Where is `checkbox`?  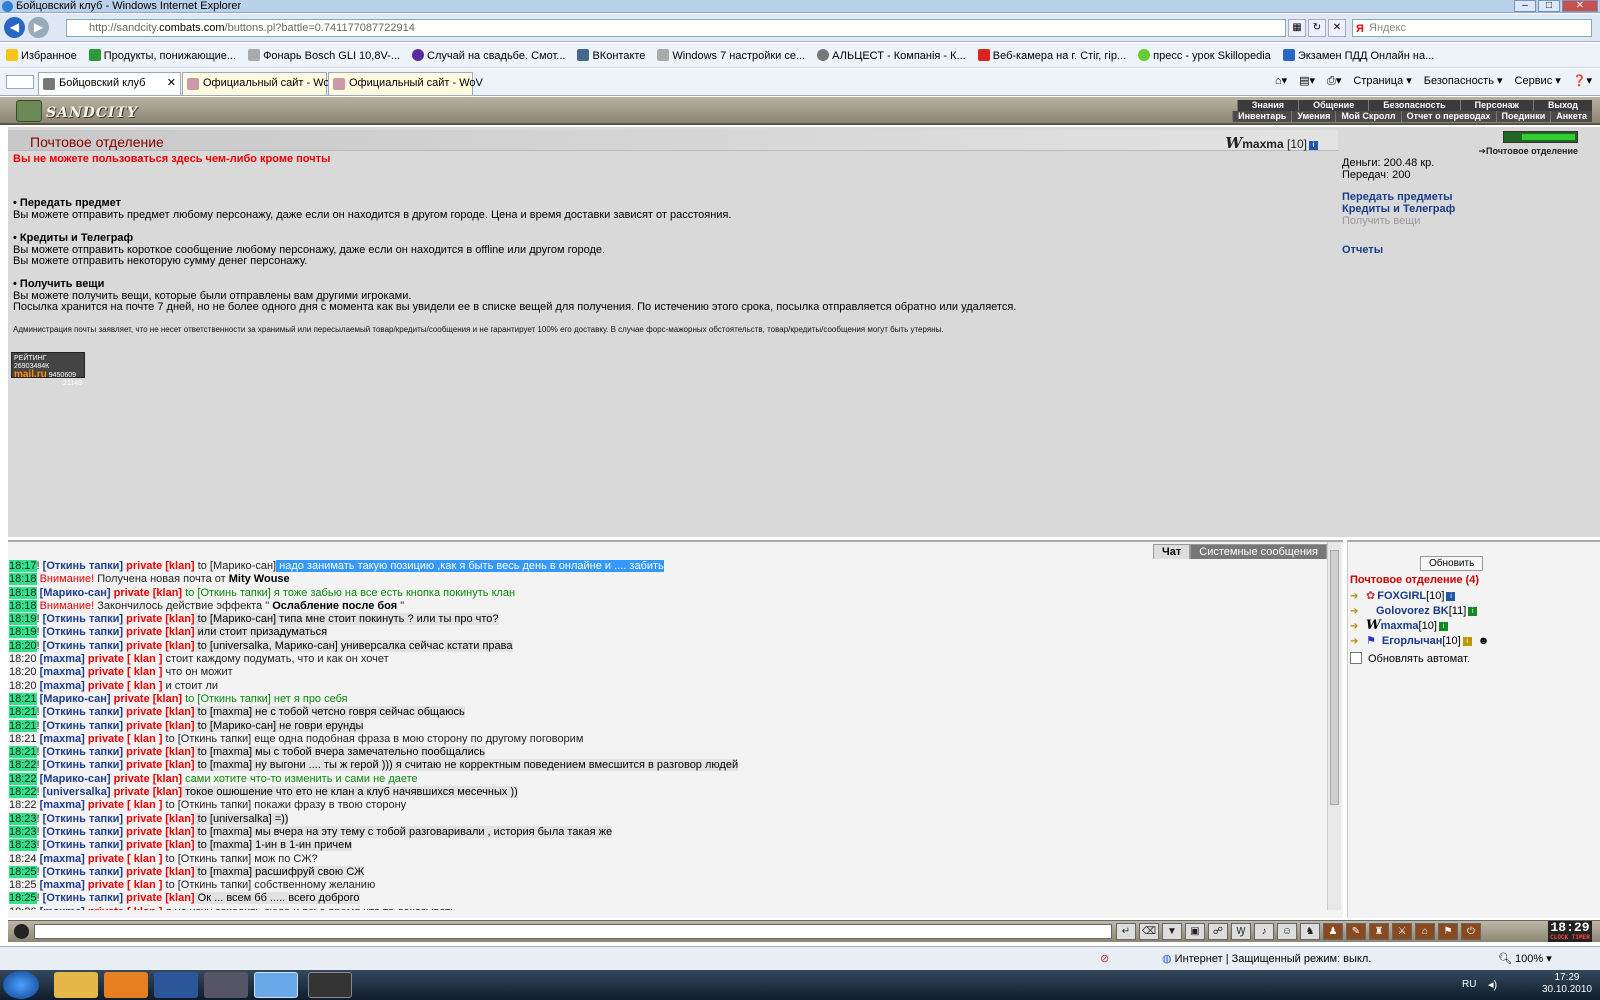
checkbox is located at coordinates (1356, 658).